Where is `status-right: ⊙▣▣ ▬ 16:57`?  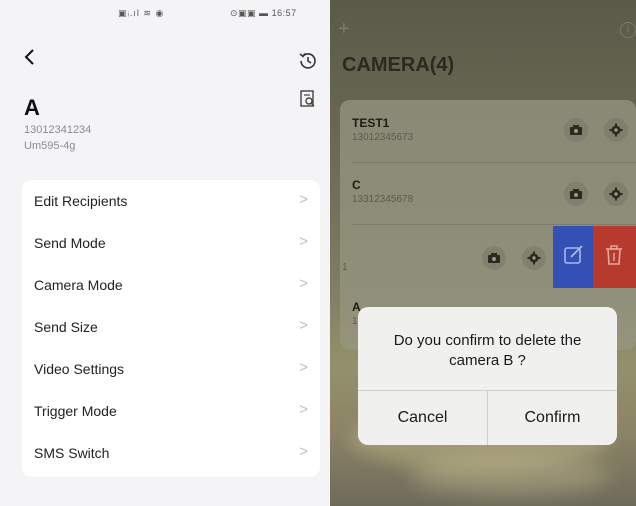
status-right: ⊙▣▣ ▬ 16:57 is located at coordinates (263, 13).